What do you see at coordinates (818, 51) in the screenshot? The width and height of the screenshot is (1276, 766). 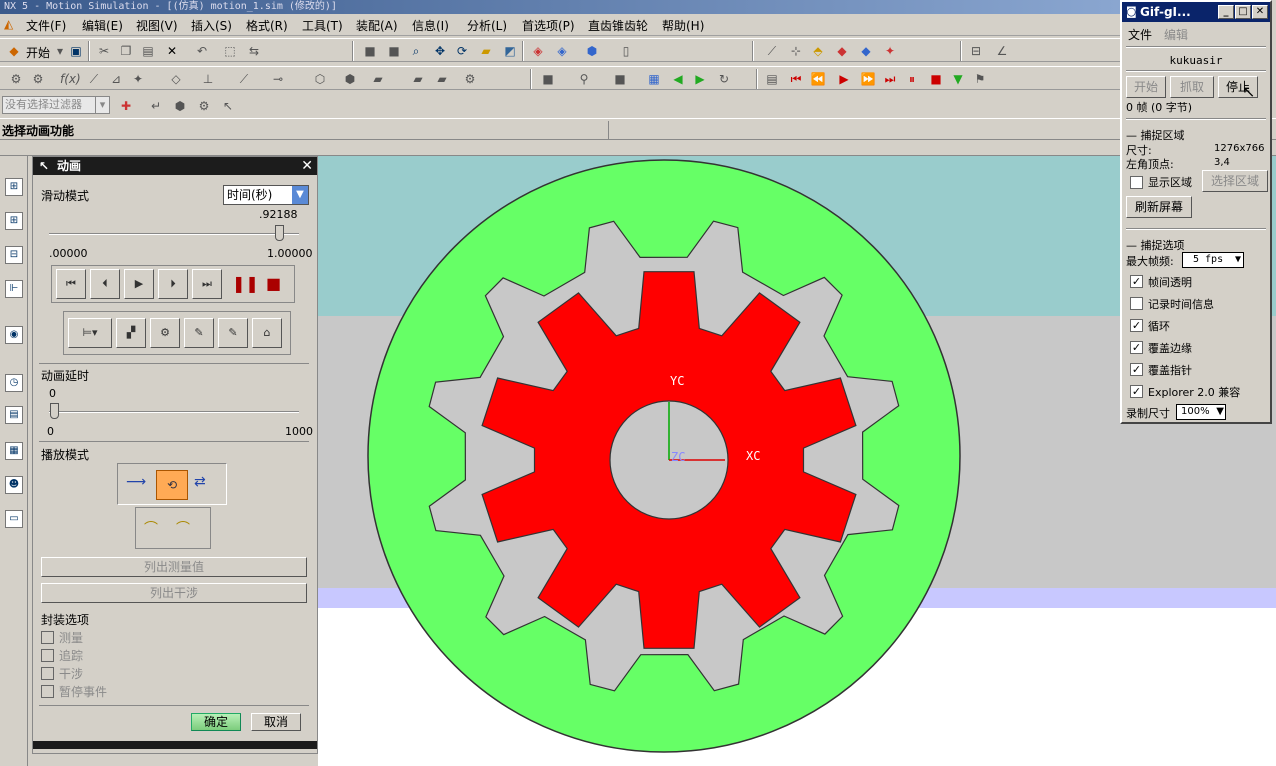 I see `marker-icon: ⬘` at bounding box center [818, 51].